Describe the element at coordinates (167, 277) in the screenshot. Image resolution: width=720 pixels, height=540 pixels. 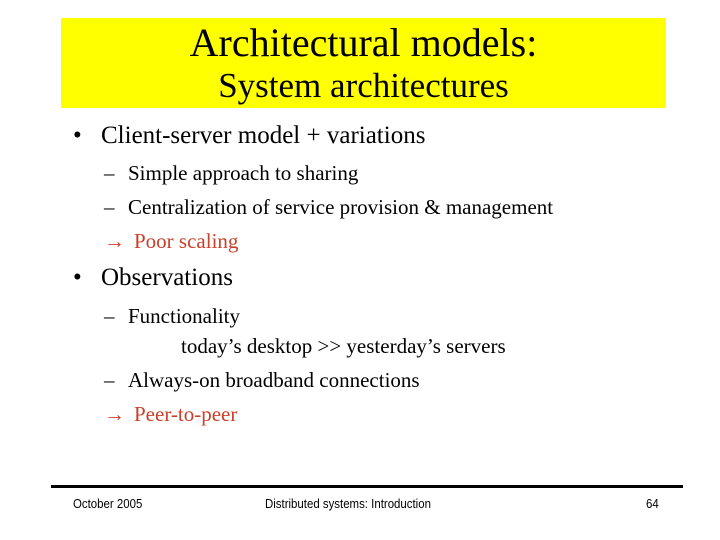
I see `bullet-text: Observations` at that location.